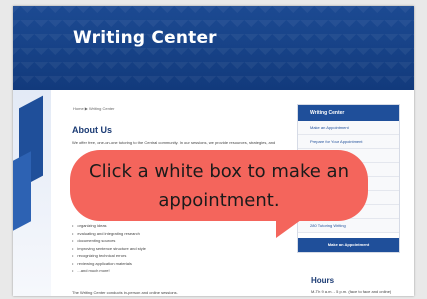 The width and height of the screenshot is (427, 299). I want to click on list-item: improving sentence structure and style, so click(108, 249).